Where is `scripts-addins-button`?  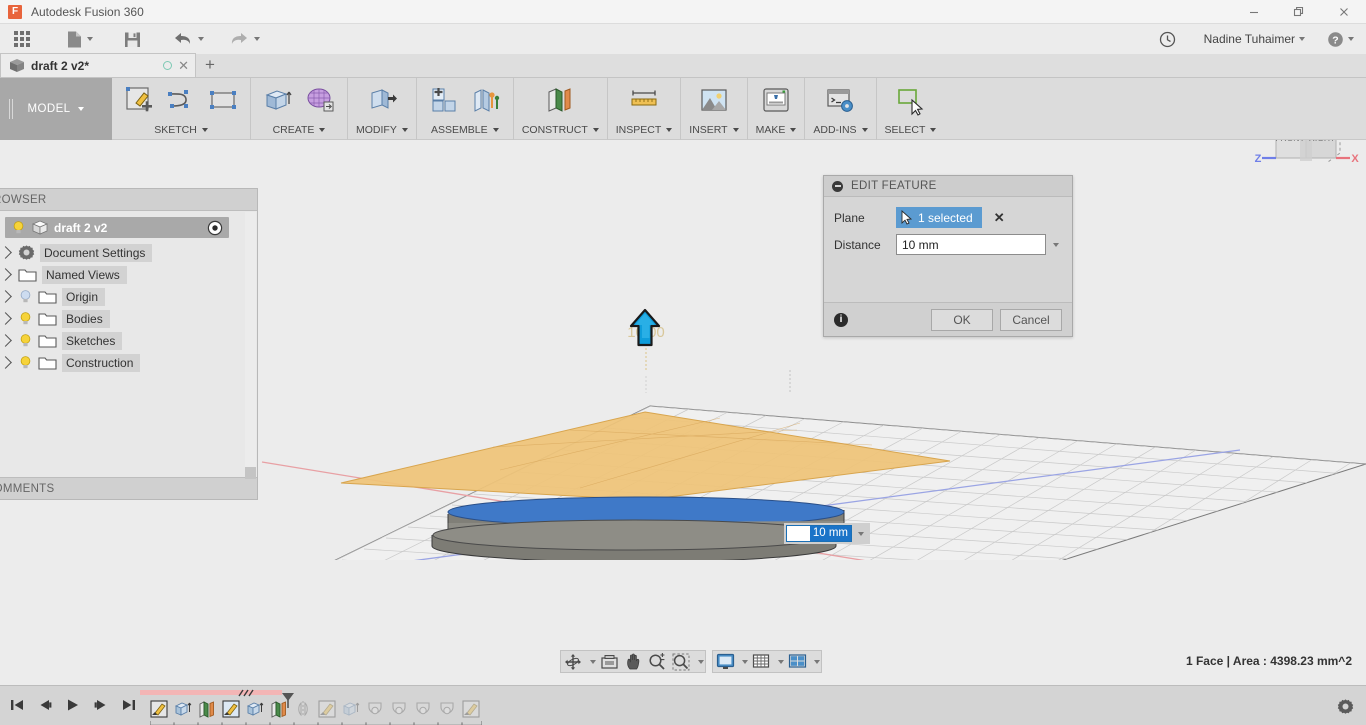
scripts-addins-button is located at coordinates (840, 100).